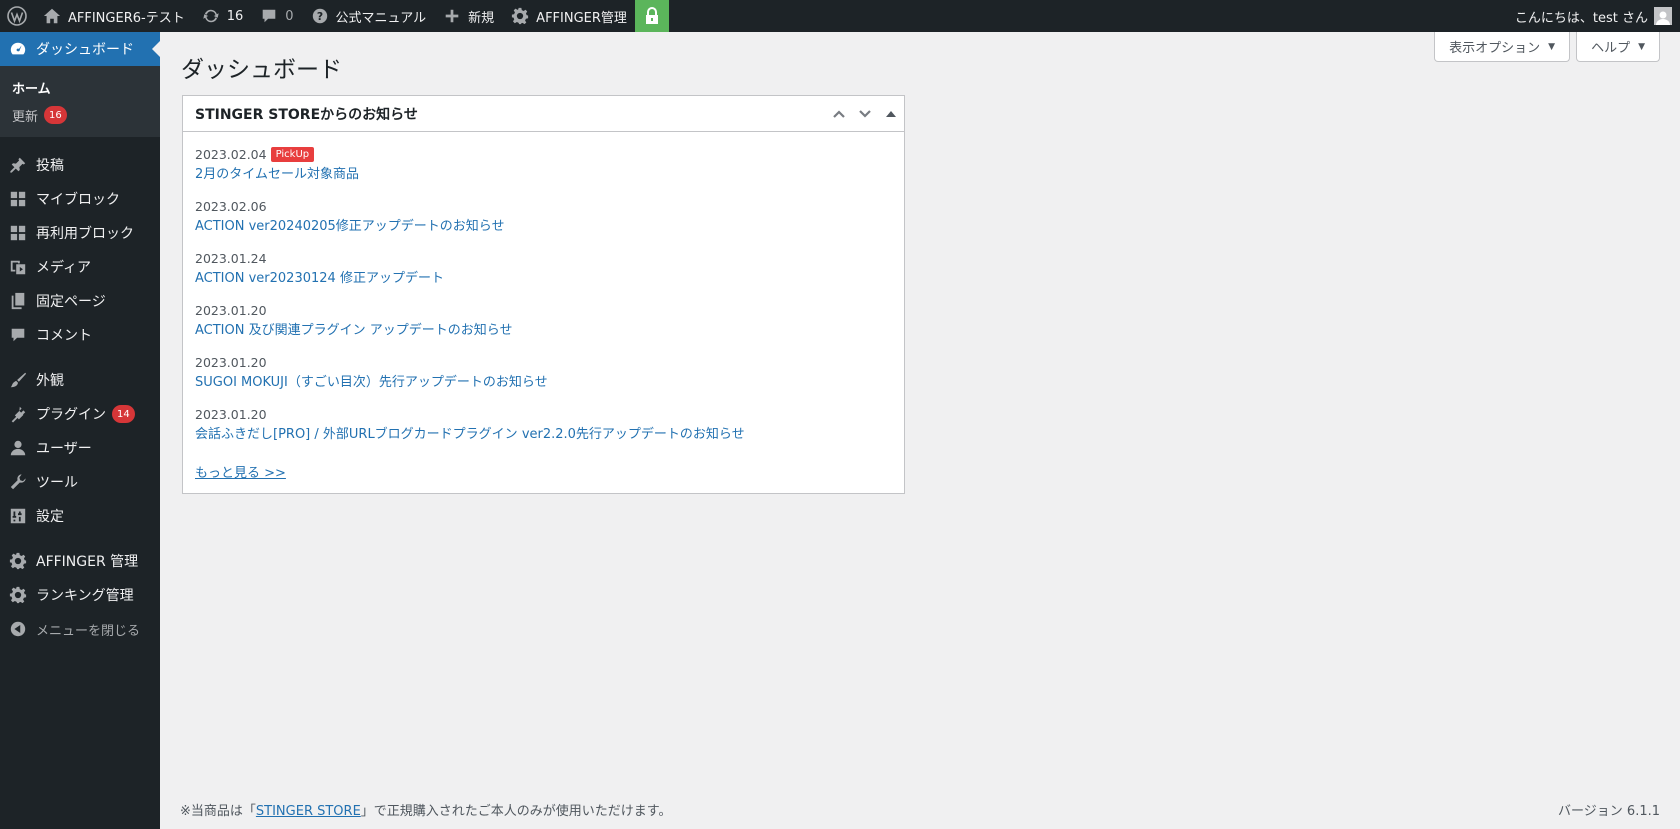  I want to click on caret-down-icon: ▼, so click(1641, 46).